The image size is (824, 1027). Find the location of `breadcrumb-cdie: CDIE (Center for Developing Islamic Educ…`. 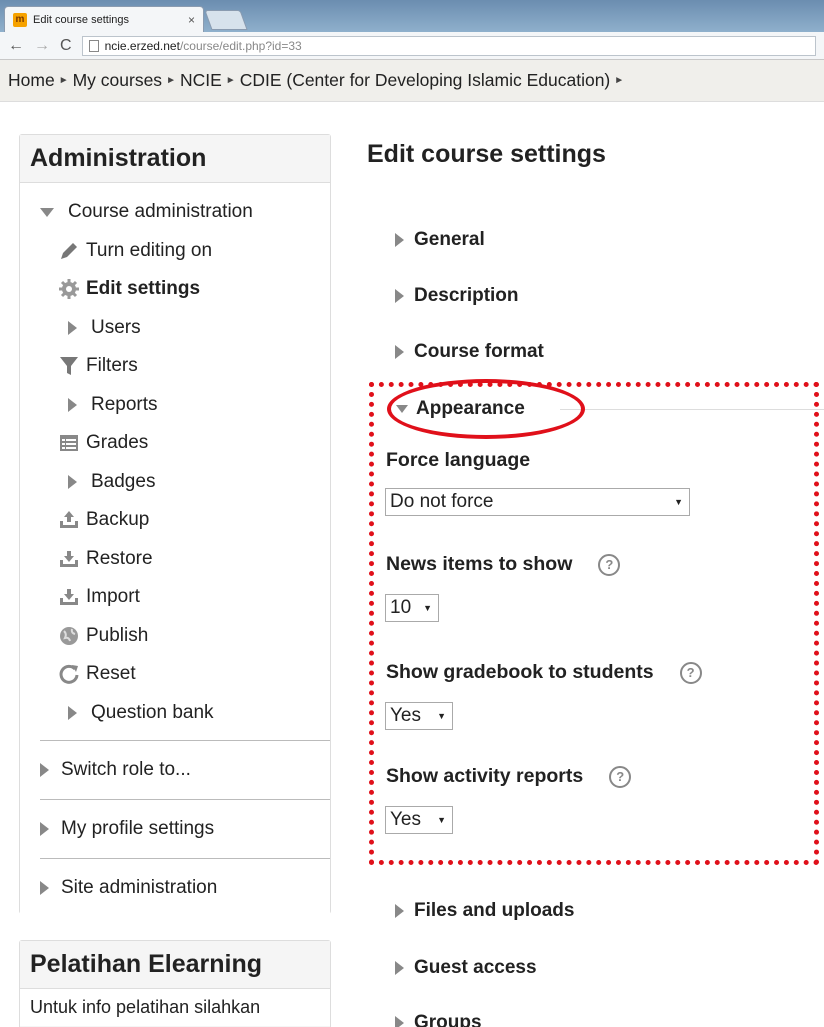

breadcrumb-cdie: CDIE (Center for Developing Islamic Educ… is located at coordinates (425, 80).